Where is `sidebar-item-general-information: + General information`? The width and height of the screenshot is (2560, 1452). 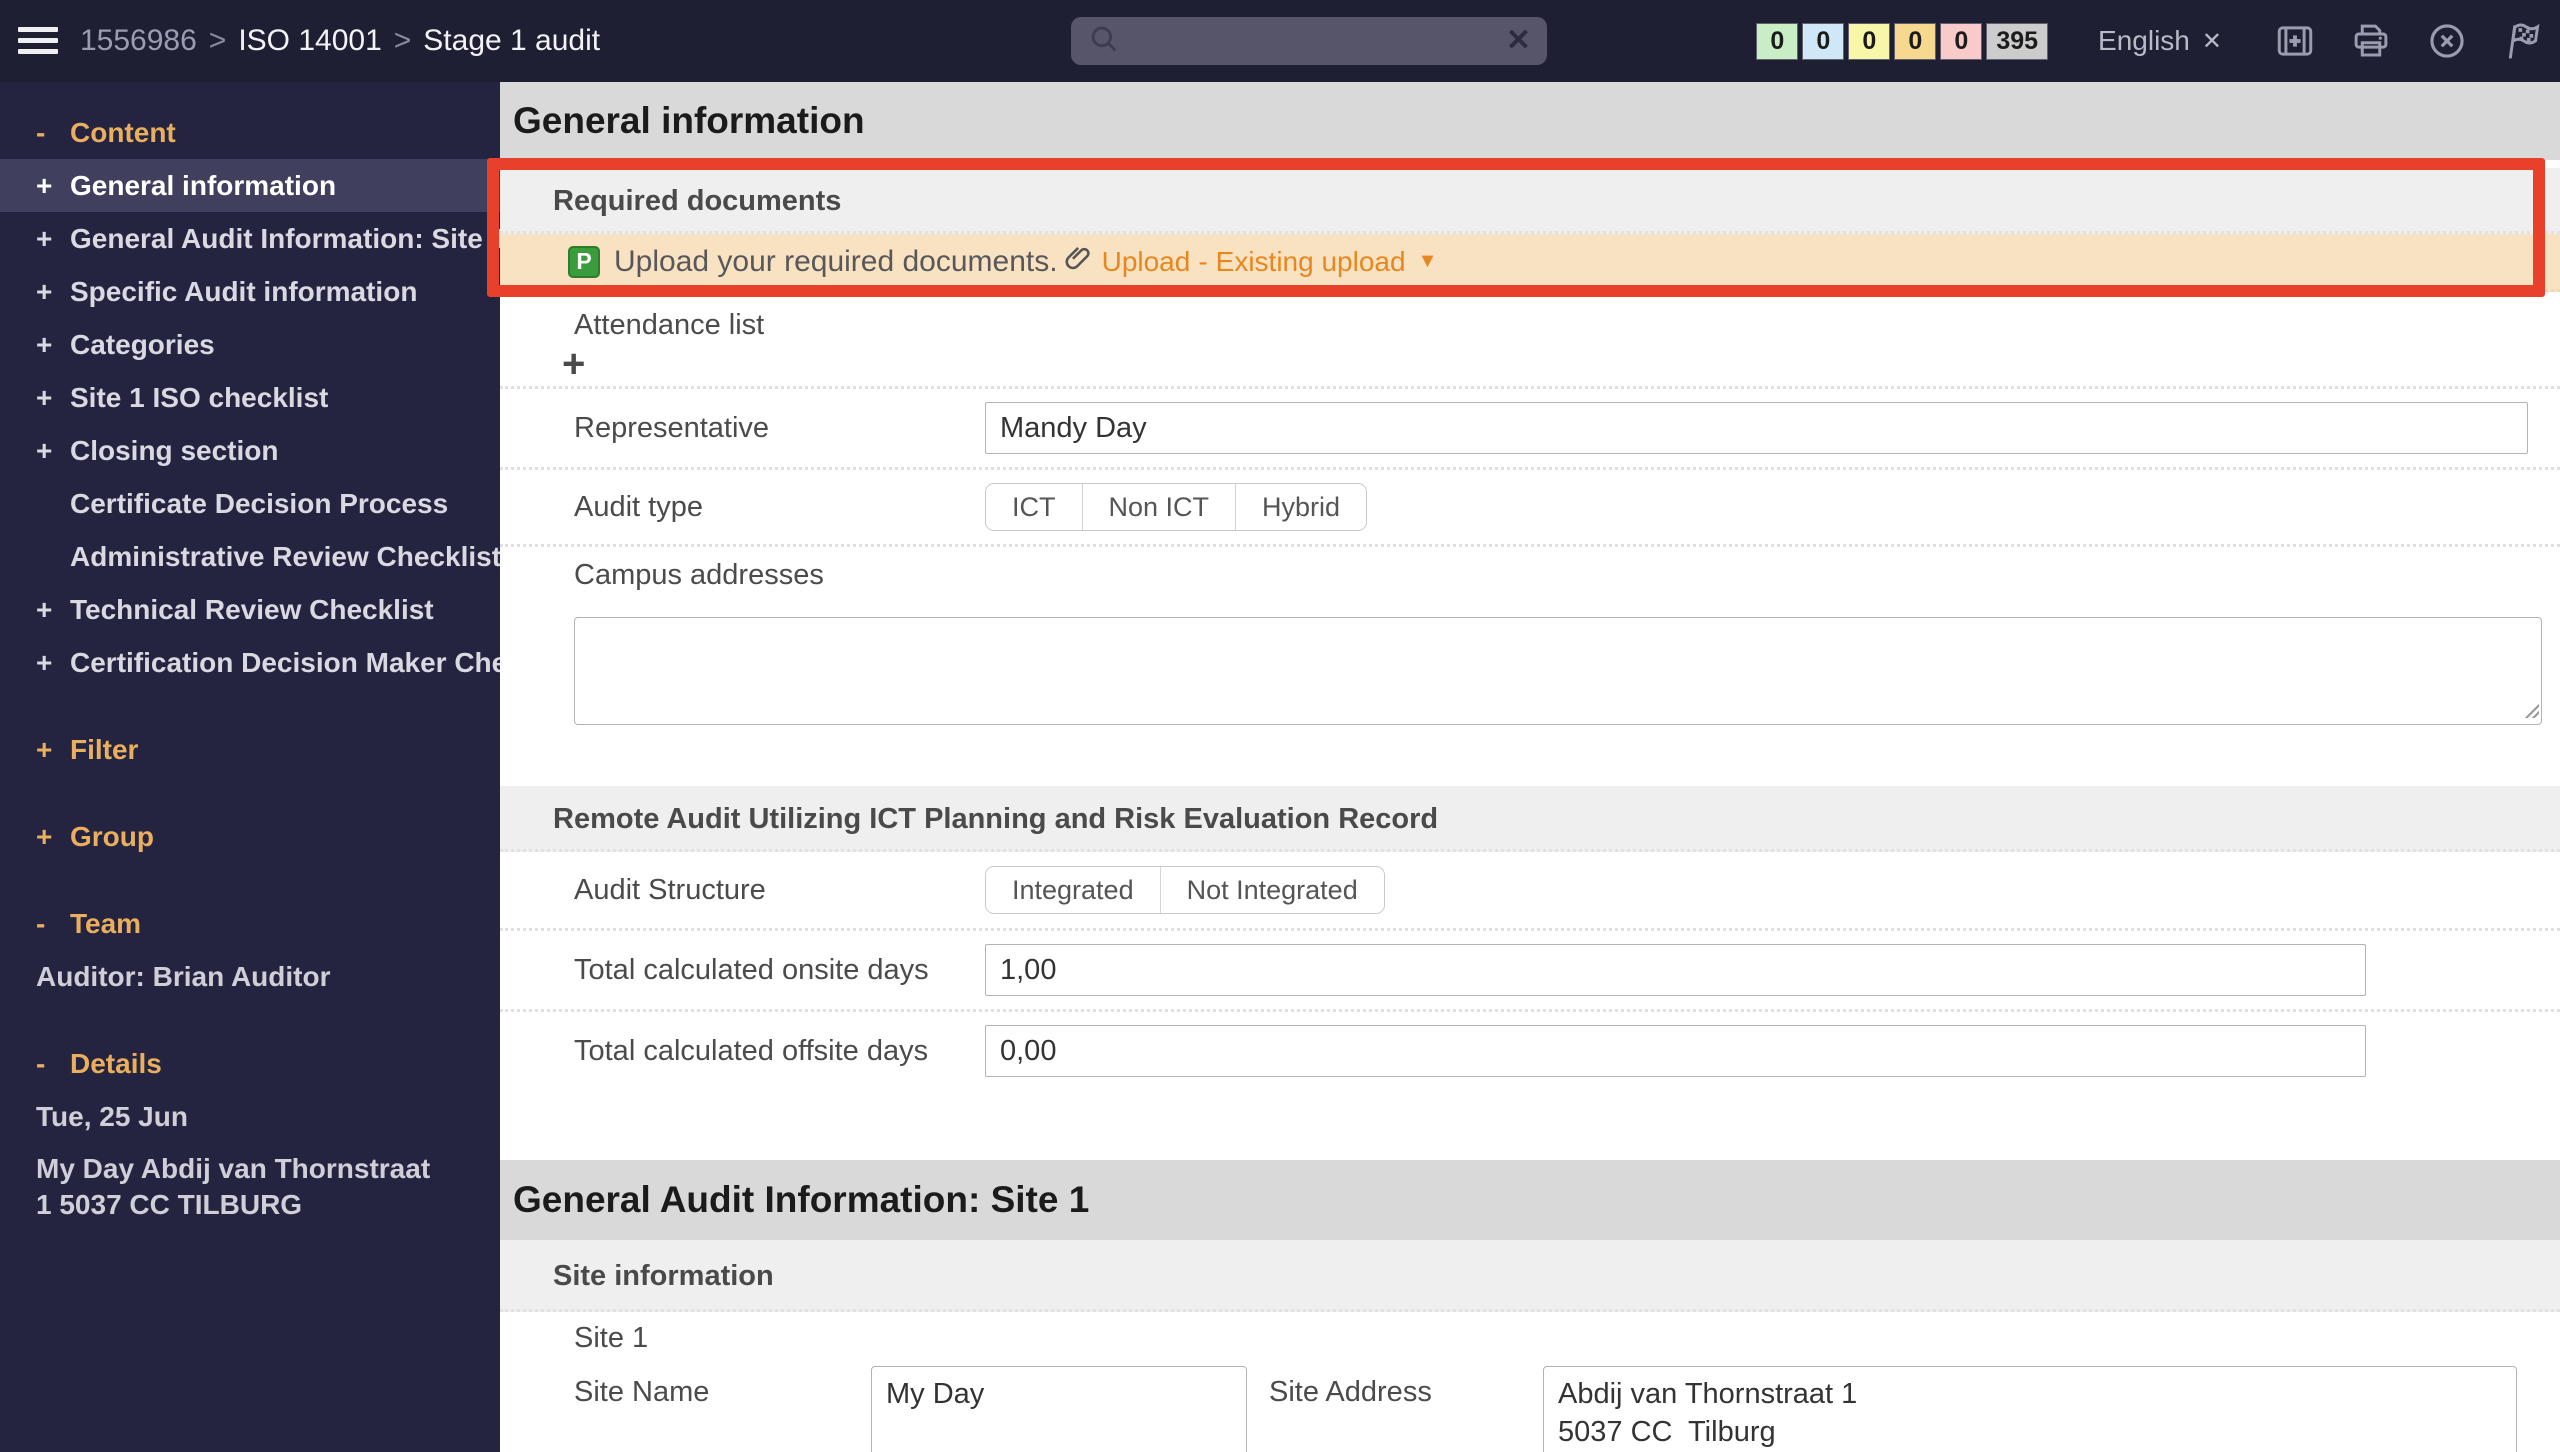
sidebar-item-general-information: + General information is located at coordinates (250, 185).